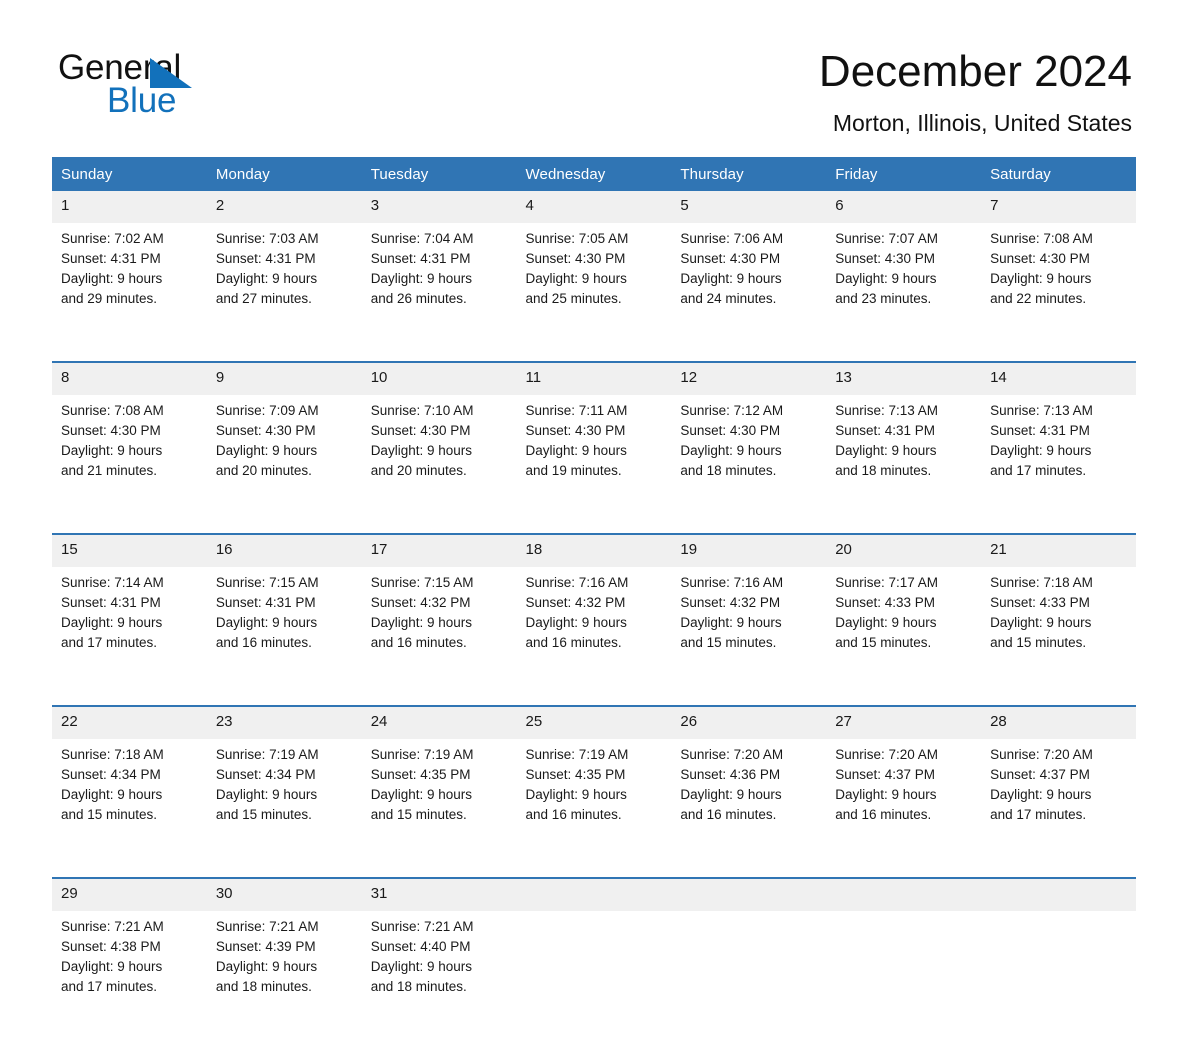  What do you see at coordinates (284, 550) in the screenshot?
I see `day-number: 16` at bounding box center [284, 550].